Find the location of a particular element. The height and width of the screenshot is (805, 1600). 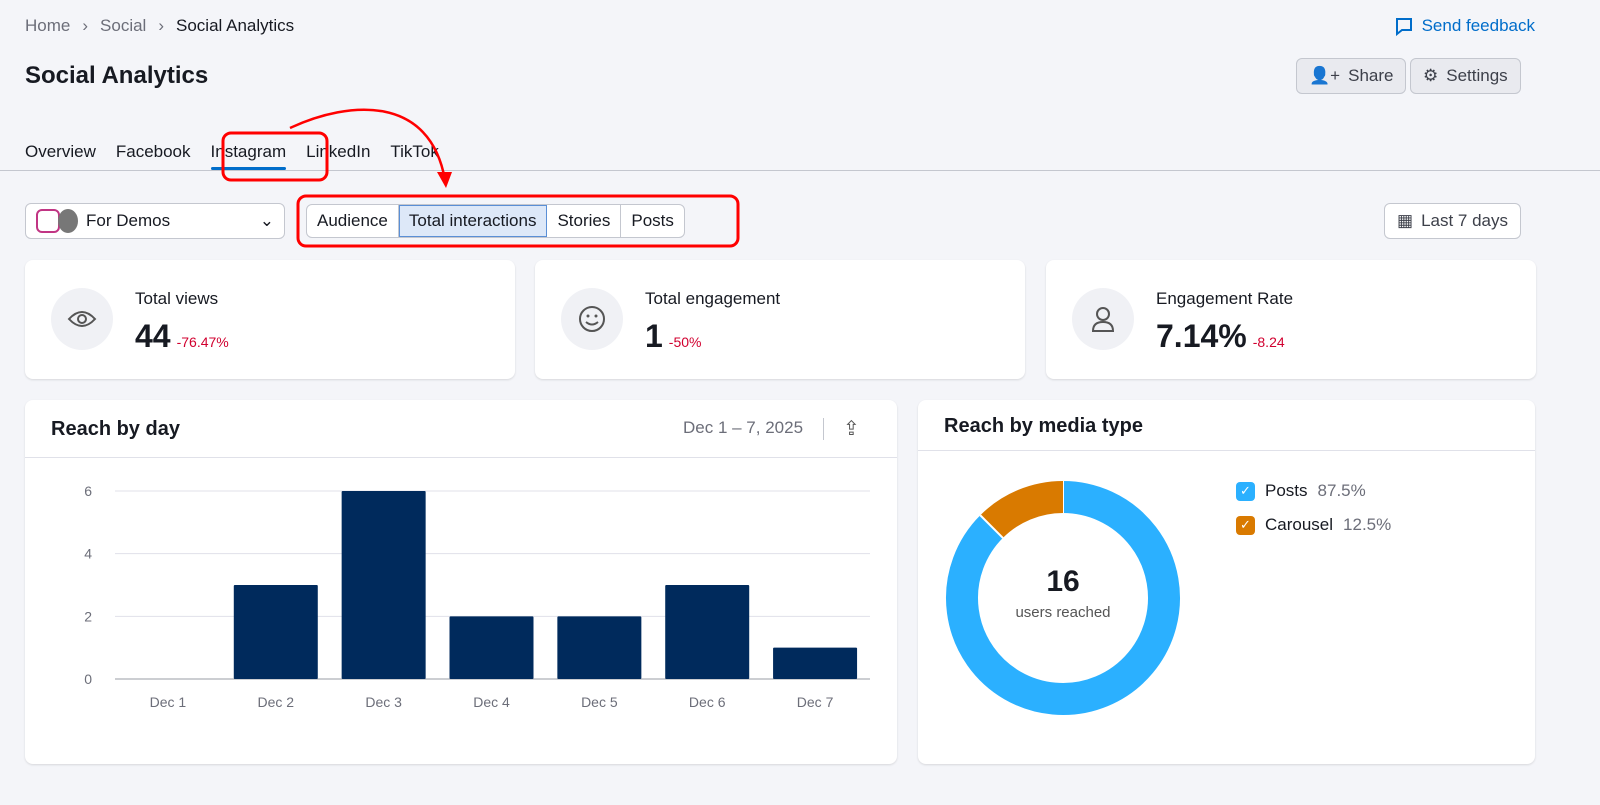

date-range-label: Last 7 days is located at coordinates (1465, 220).